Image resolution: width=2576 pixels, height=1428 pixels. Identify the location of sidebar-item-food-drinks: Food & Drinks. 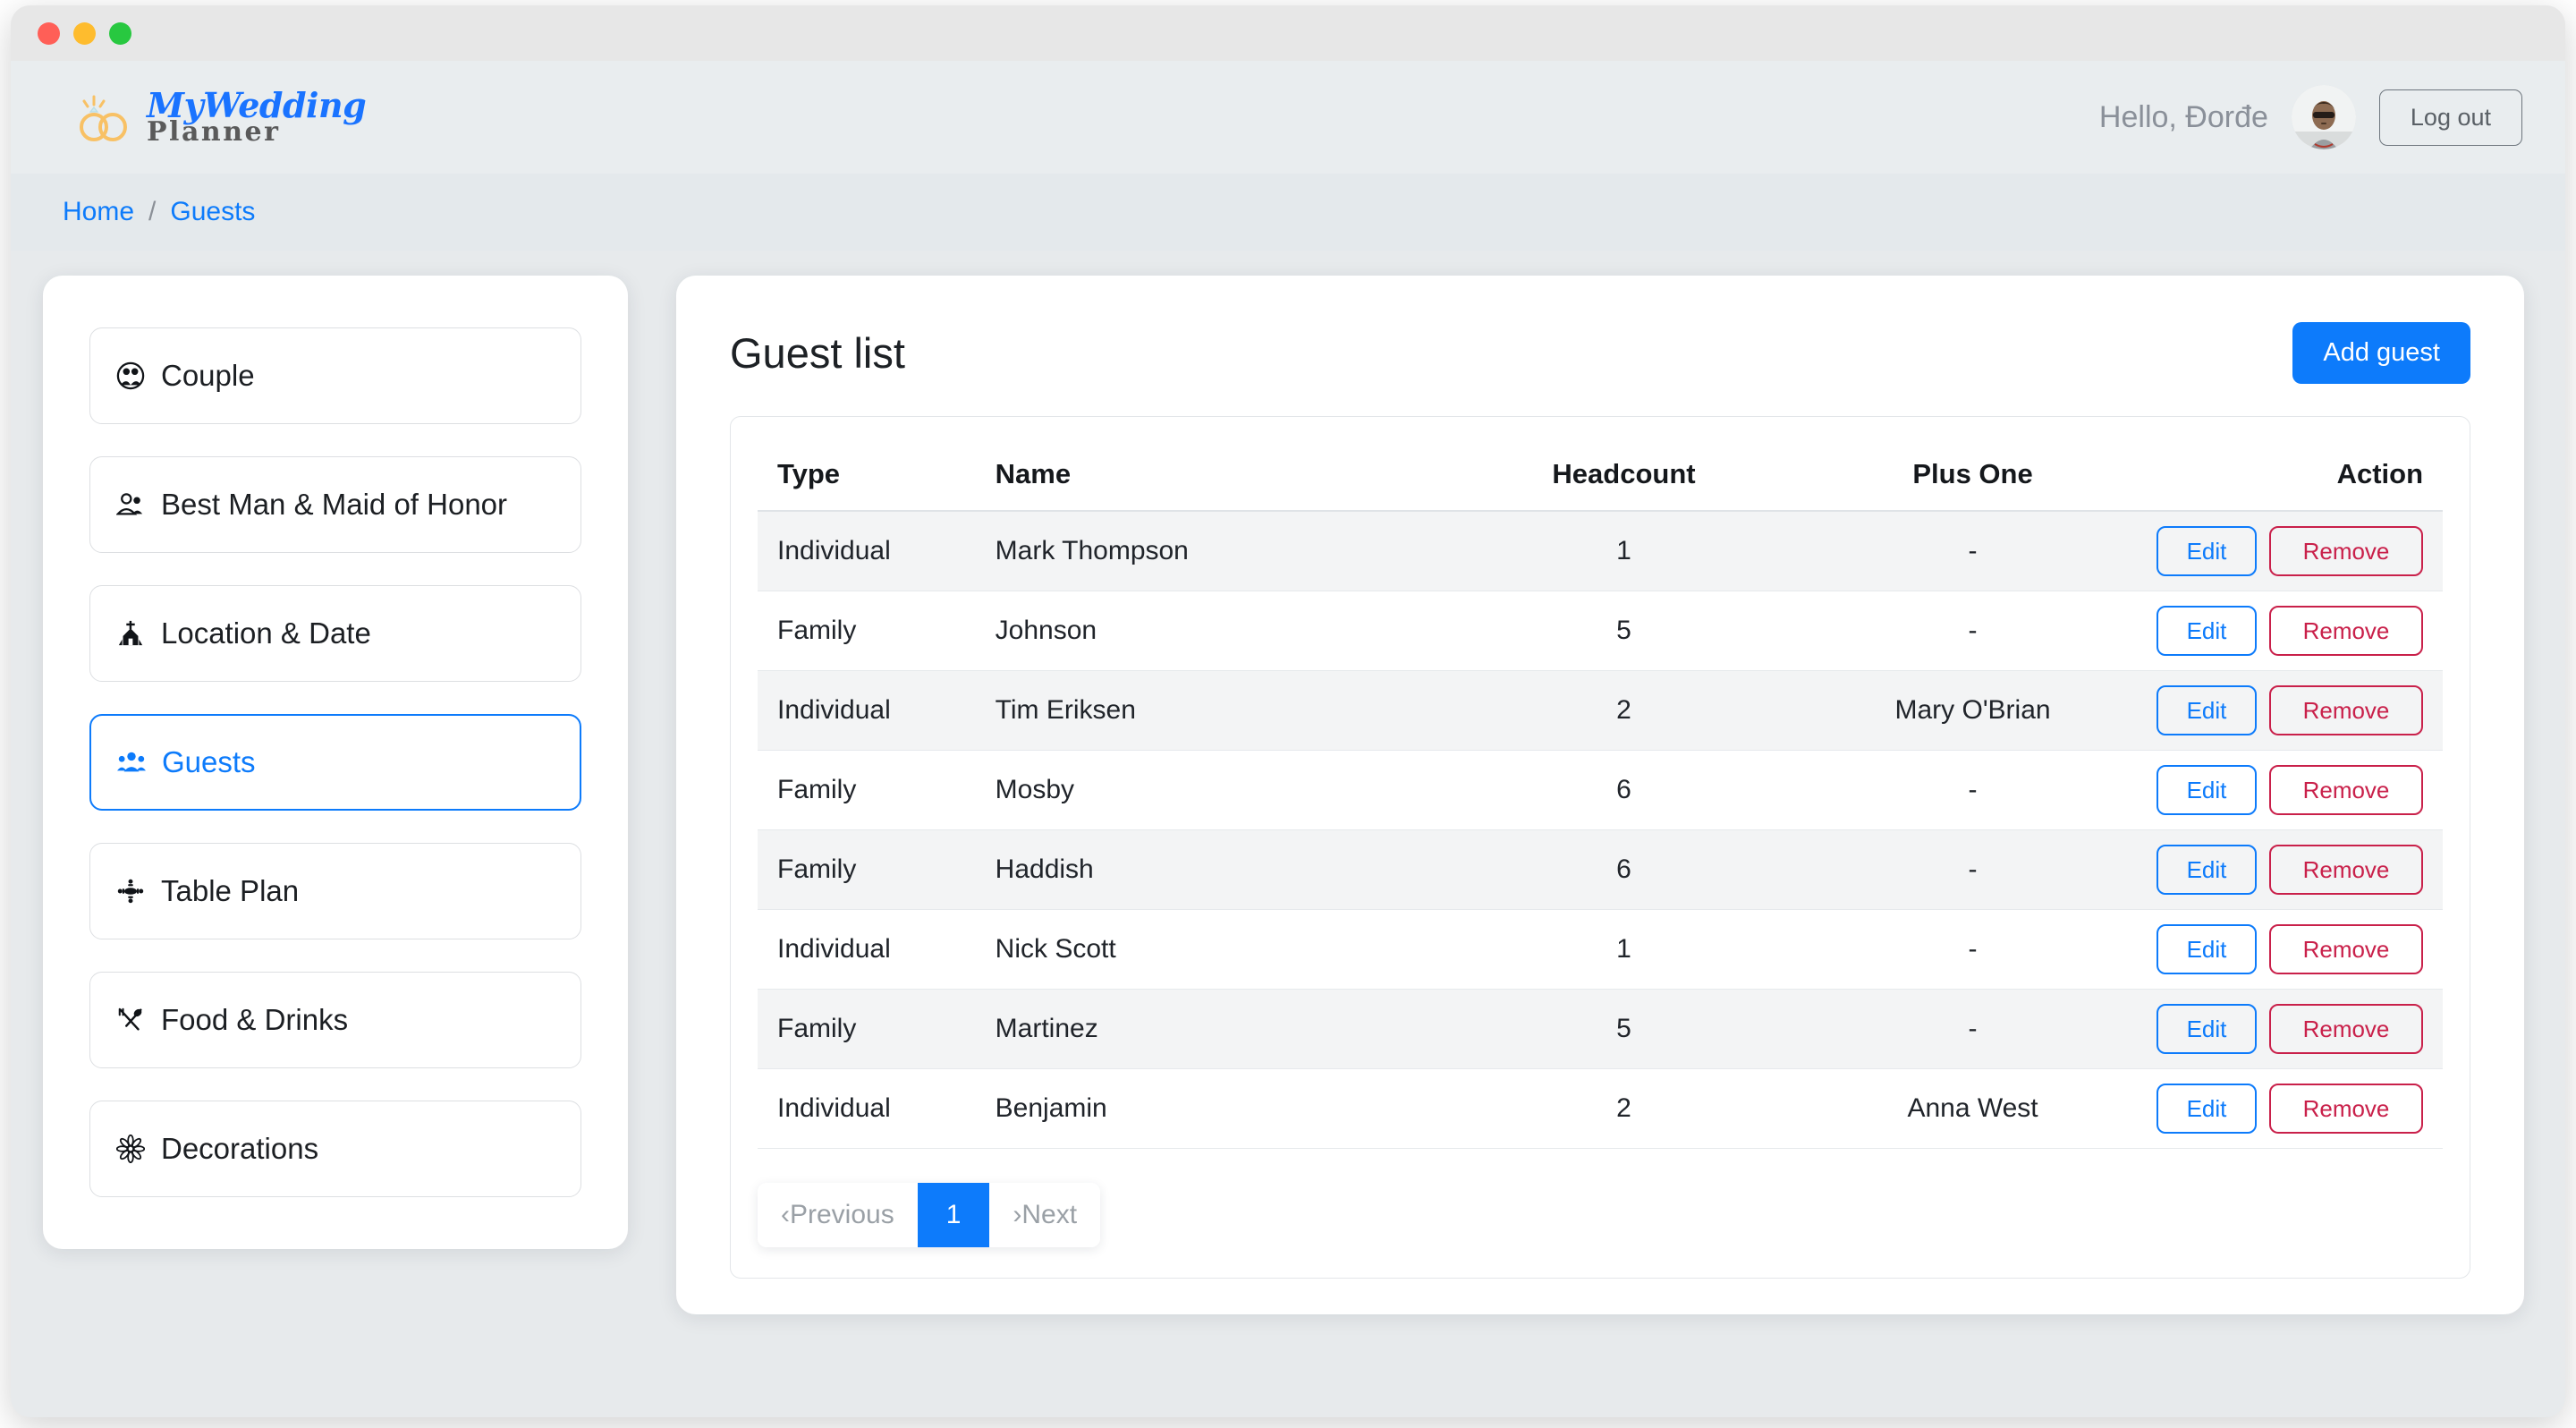
(335, 1020).